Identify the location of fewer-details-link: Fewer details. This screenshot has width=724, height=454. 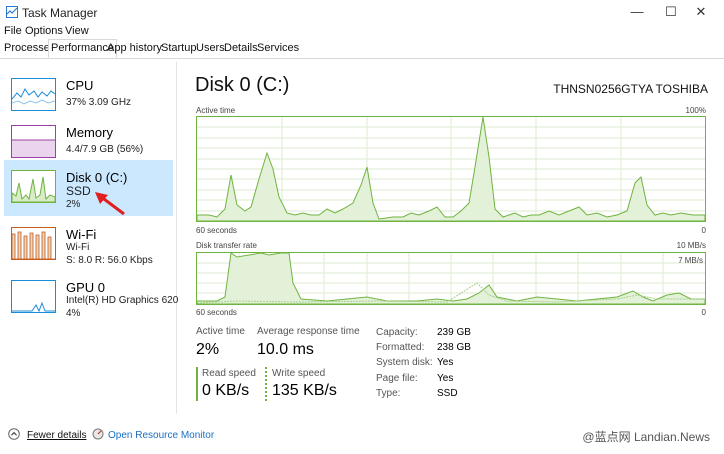
(56, 435).